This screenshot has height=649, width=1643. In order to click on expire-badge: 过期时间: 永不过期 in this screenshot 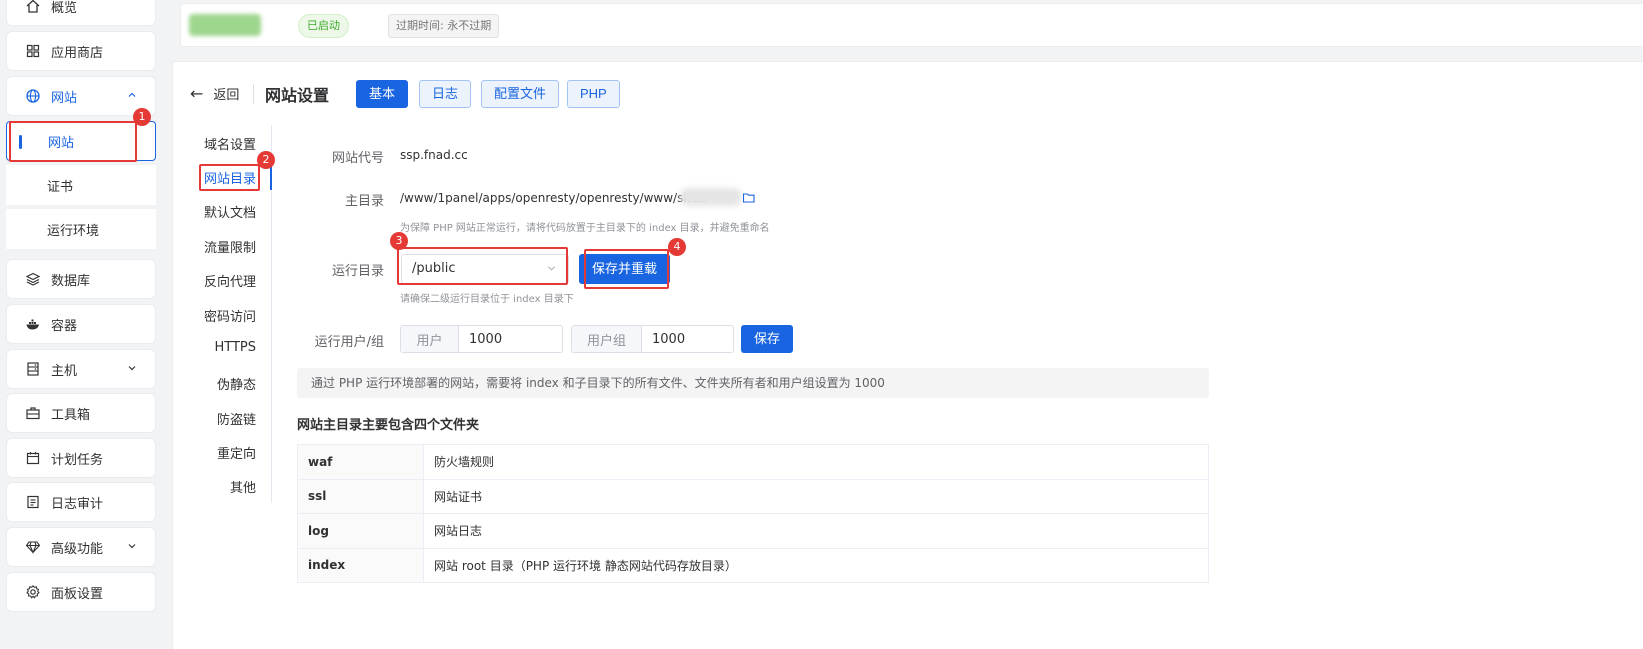, I will do `click(444, 26)`.